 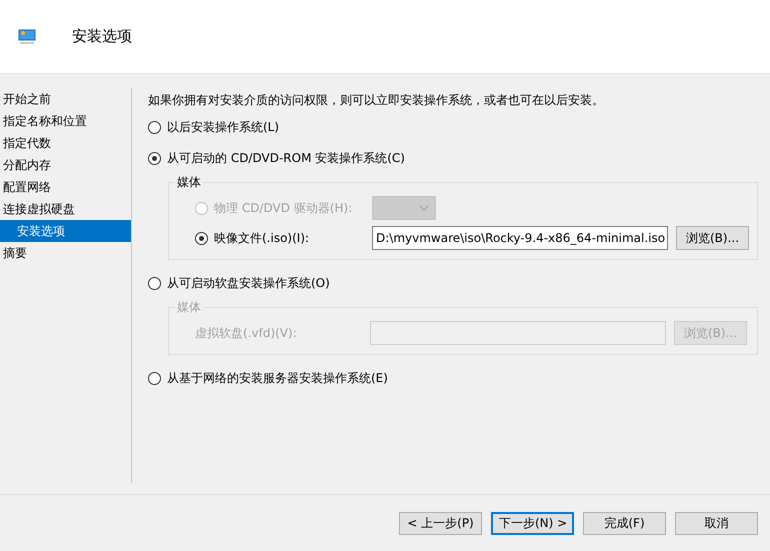 I want to click on chevron-down-icon, so click(x=424, y=208).